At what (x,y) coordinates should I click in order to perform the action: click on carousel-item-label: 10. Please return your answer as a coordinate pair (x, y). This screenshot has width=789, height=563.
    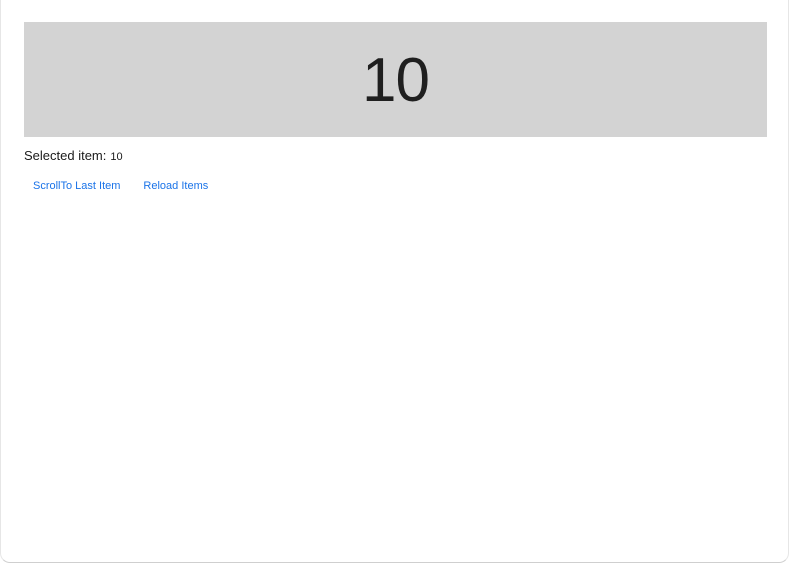
    Looking at the image, I should click on (396, 80).